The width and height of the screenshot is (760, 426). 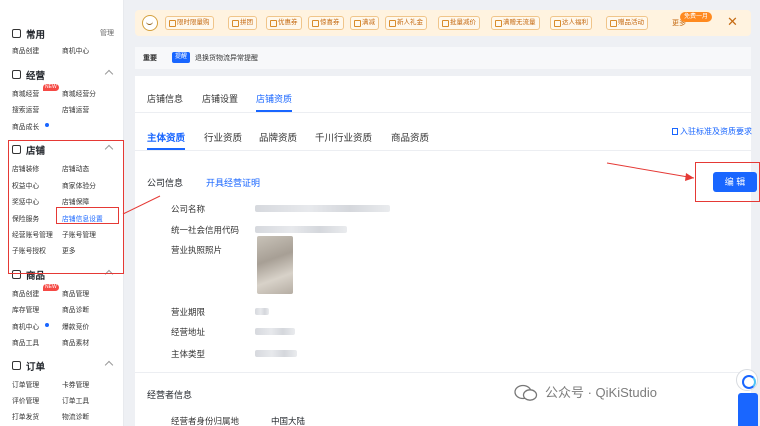 What do you see at coordinates (526, 392) in the screenshot?
I see `wechat-icon` at bounding box center [526, 392].